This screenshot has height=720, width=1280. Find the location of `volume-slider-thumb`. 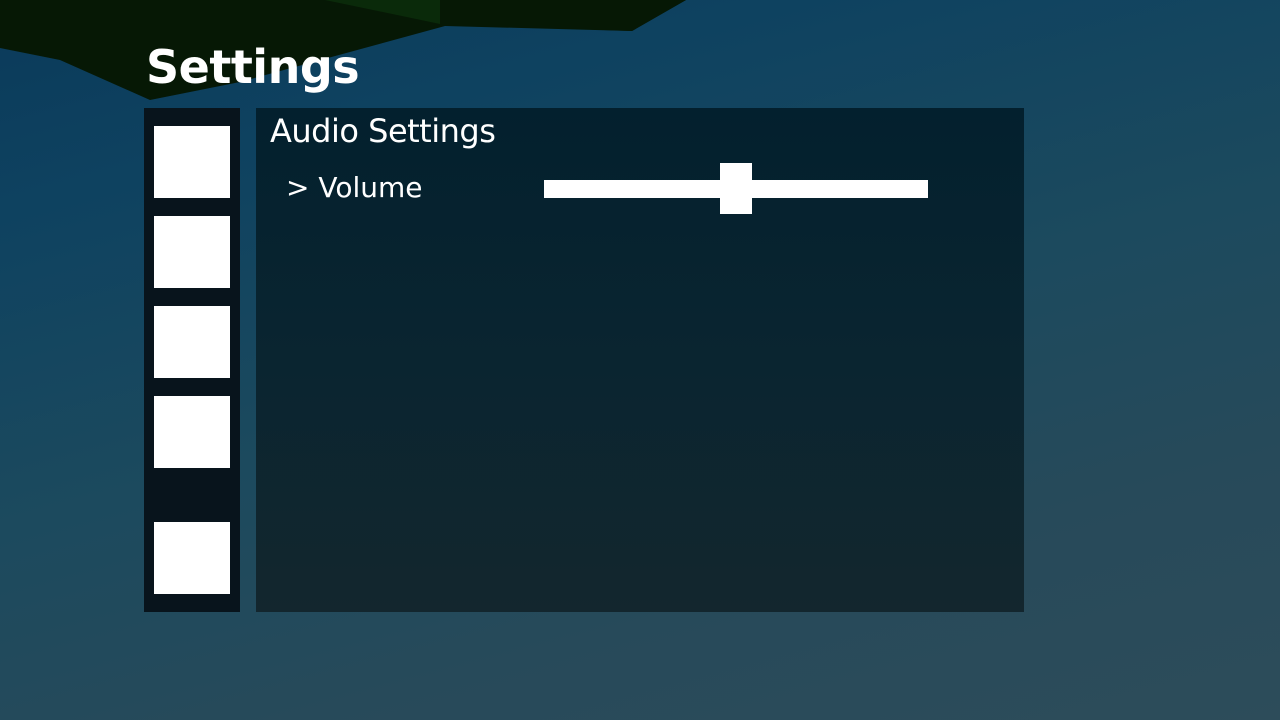

volume-slider-thumb is located at coordinates (736, 188).